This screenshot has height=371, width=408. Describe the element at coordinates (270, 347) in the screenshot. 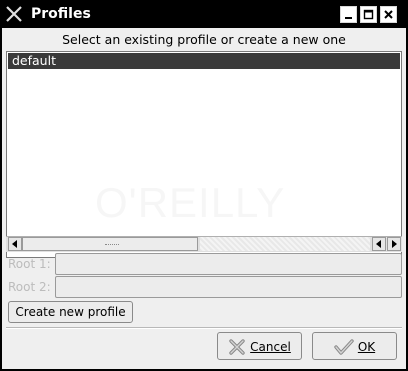

I see `cancel-button-label: Cancel` at that location.